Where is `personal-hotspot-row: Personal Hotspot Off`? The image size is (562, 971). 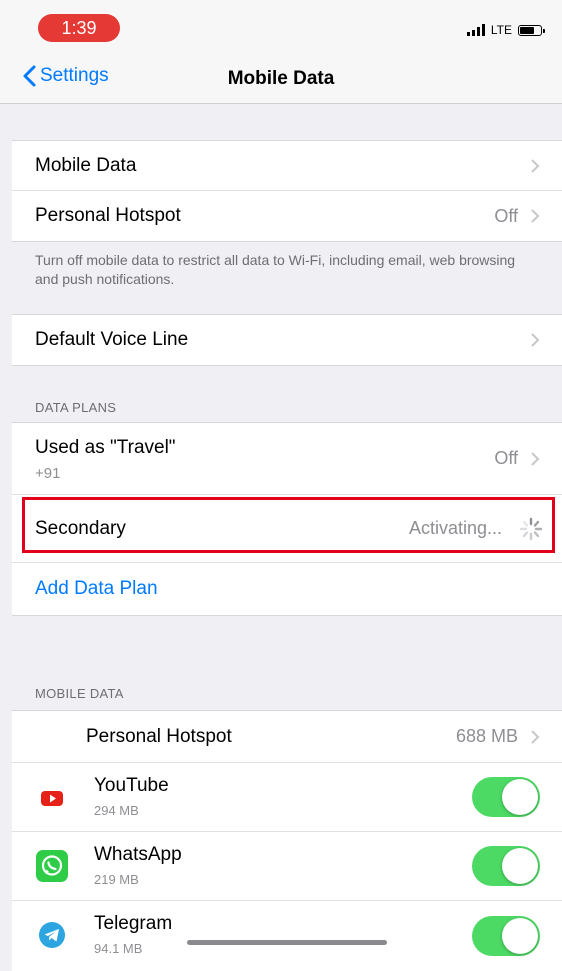
personal-hotspot-row: Personal Hotspot Off is located at coordinates (287, 216).